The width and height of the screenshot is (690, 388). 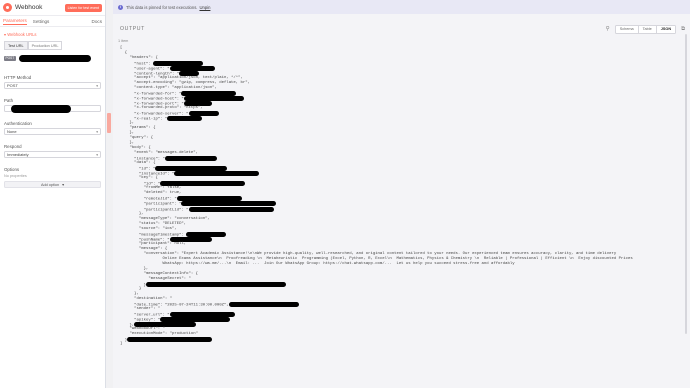 I want to click on view-schema: Schema, so click(x=627, y=29).